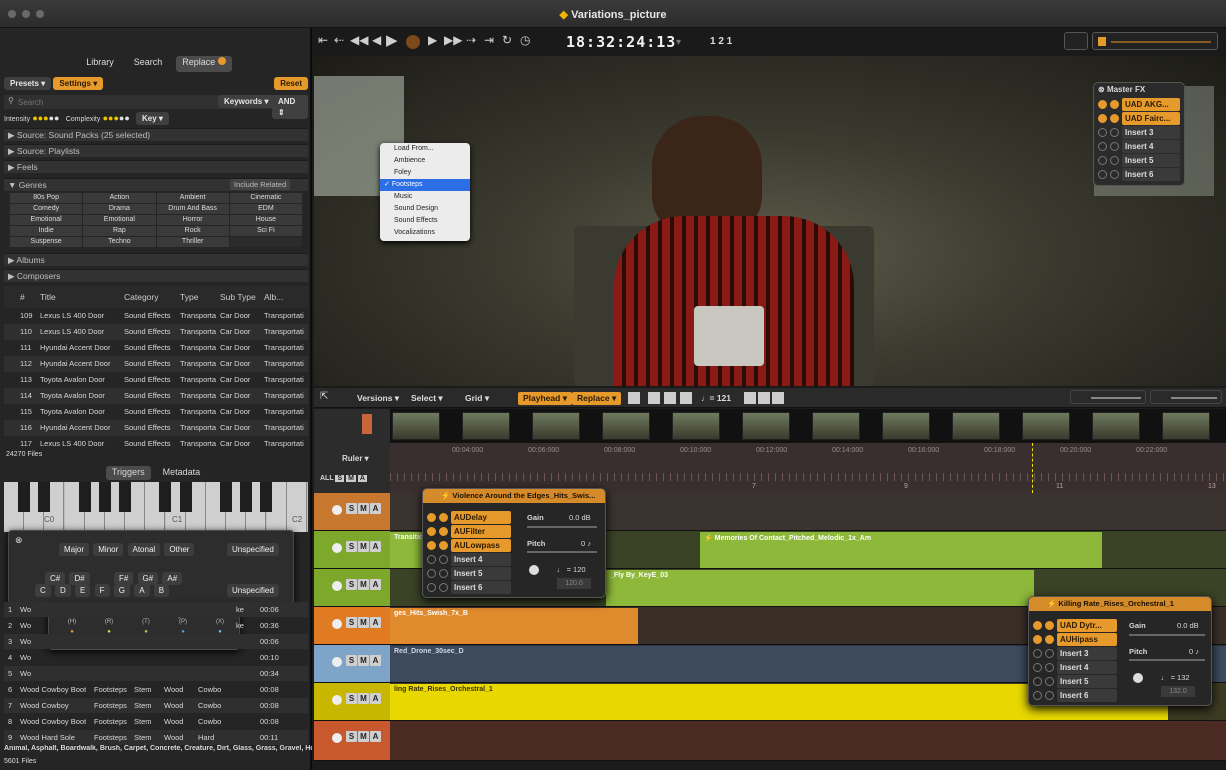 This screenshot has width=1226, height=770. I want to click on unspecified-scale-button: Unspecified, so click(253, 549).